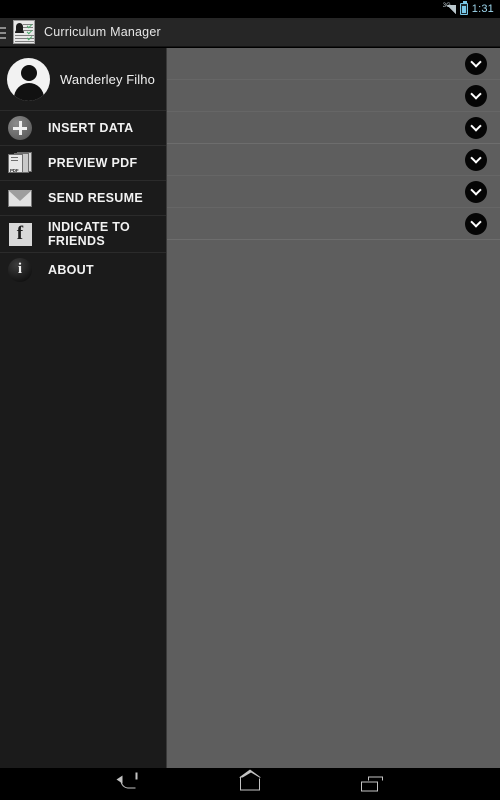 This screenshot has width=500, height=800. What do you see at coordinates (28, 79) in the screenshot?
I see `person-avatar-icon` at bounding box center [28, 79].